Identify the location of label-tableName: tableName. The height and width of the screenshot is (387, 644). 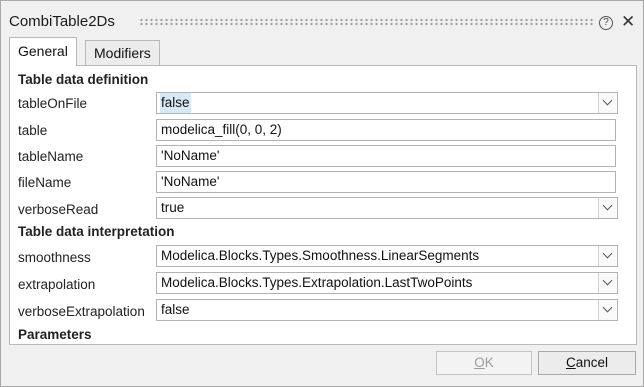
(51, 156).